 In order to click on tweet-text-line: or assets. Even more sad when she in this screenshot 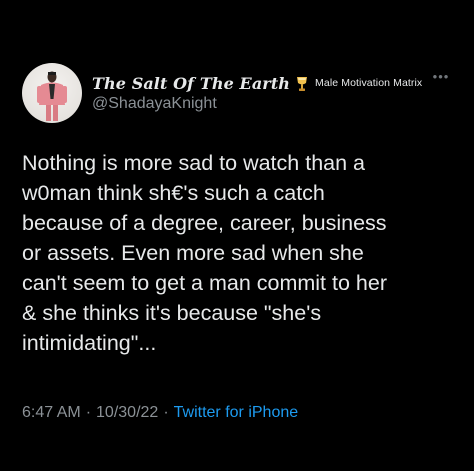, I will do `click(193, 253)`.